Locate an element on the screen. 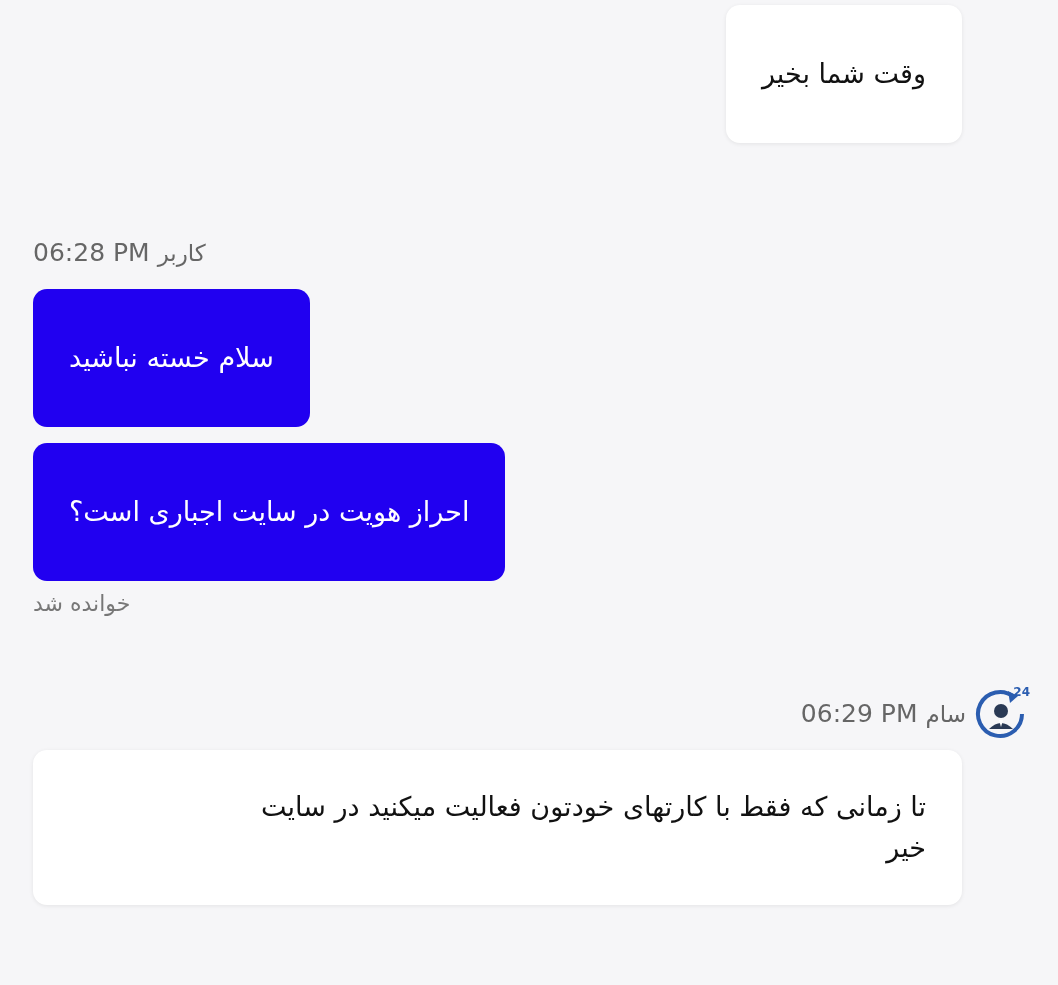 The height and width of the screenshot is (985, 1058). message-time: 06:29 PM is located at coordinates (859, 714).